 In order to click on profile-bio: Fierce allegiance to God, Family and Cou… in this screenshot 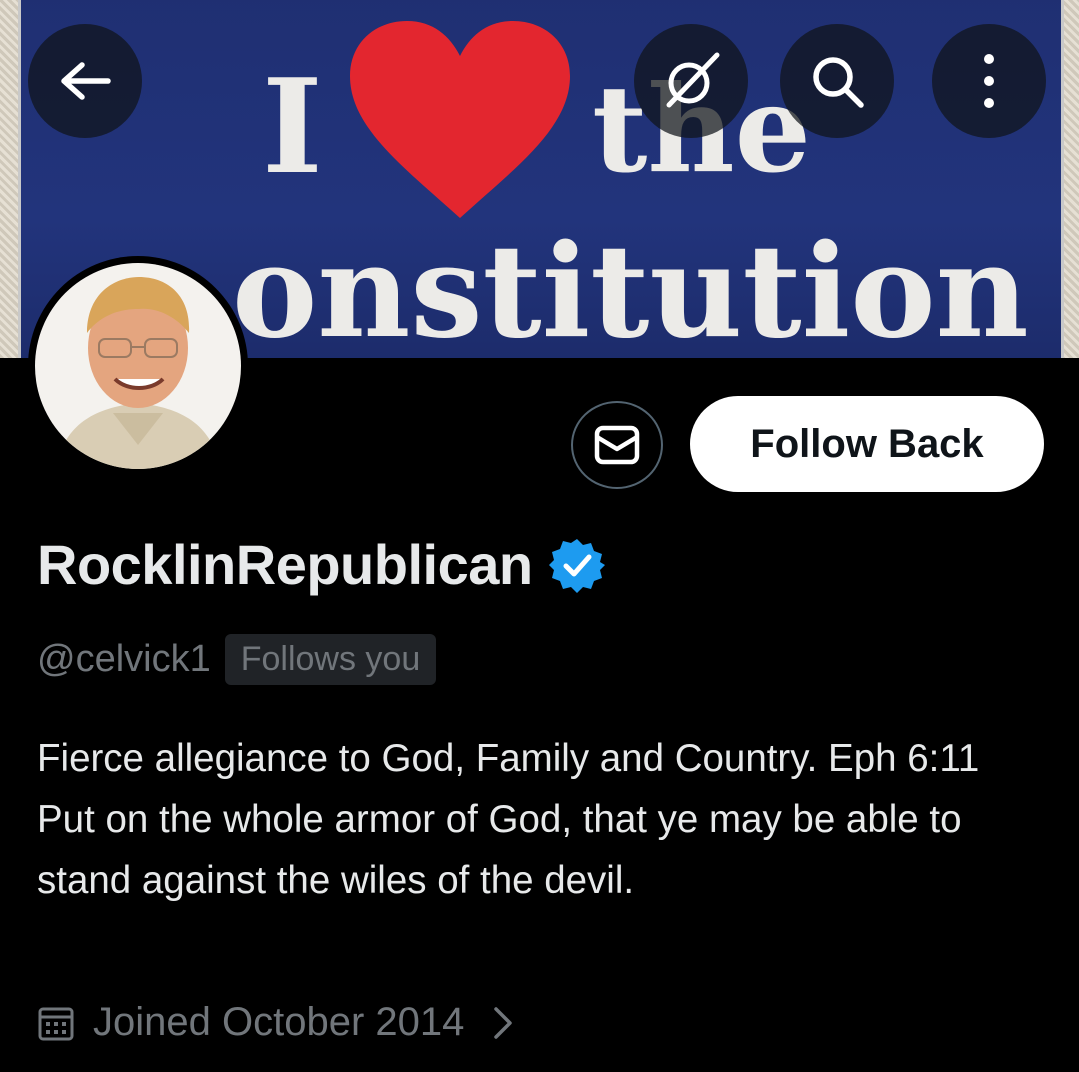, I will do `click(508, 819)`.